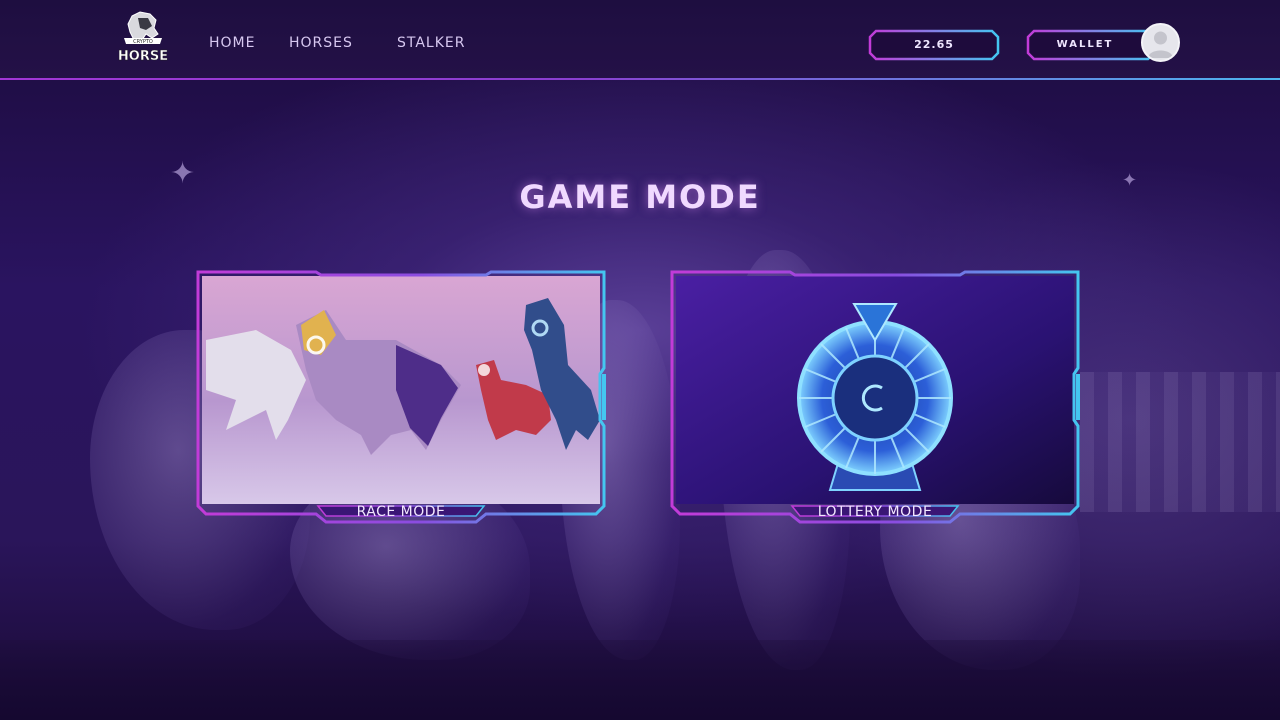 The width and height of the screenshot is (1280, 720). I want to click on logo-text: HORSE, so click(143, 56).